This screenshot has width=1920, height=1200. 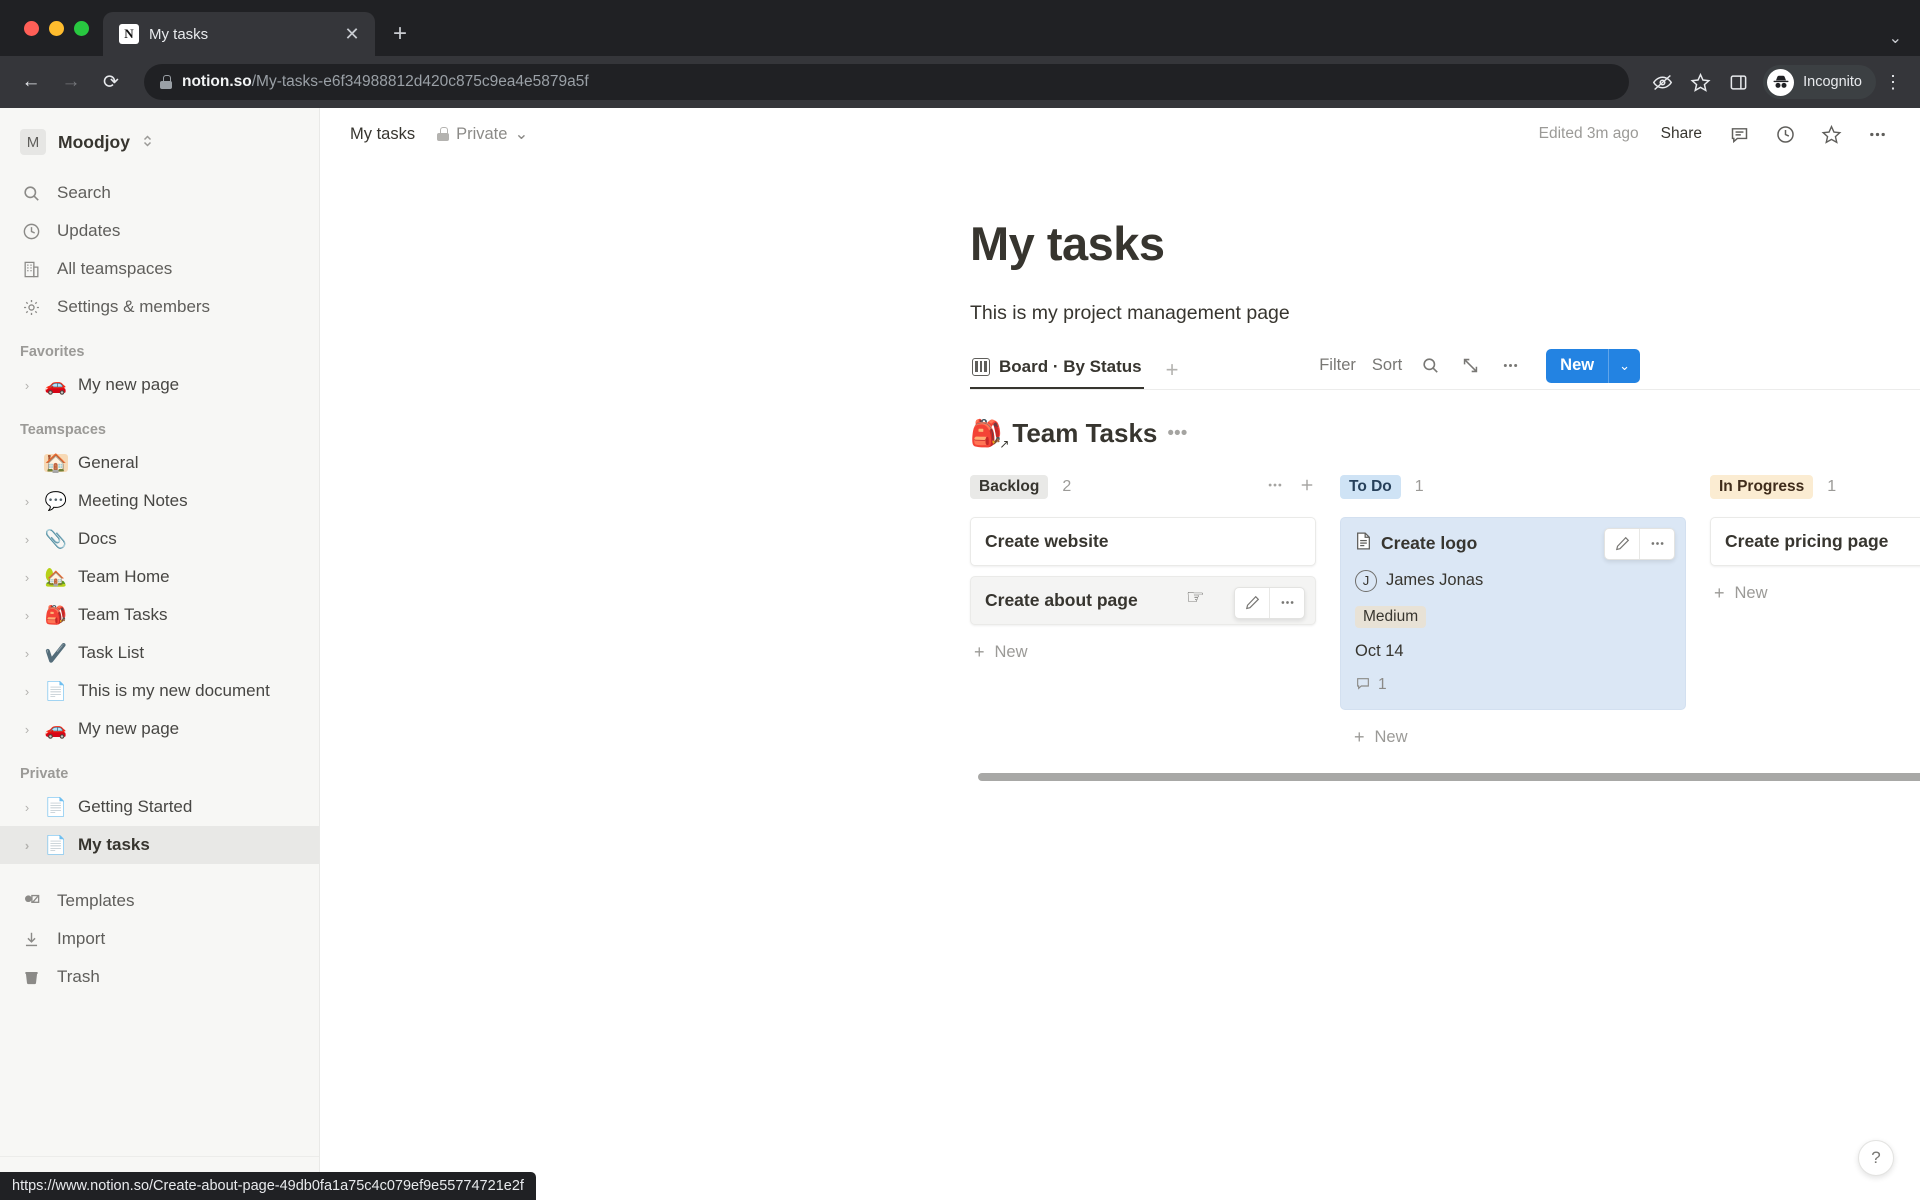 I want to click on tab-title: My tasks, so click(x=179, y=34).